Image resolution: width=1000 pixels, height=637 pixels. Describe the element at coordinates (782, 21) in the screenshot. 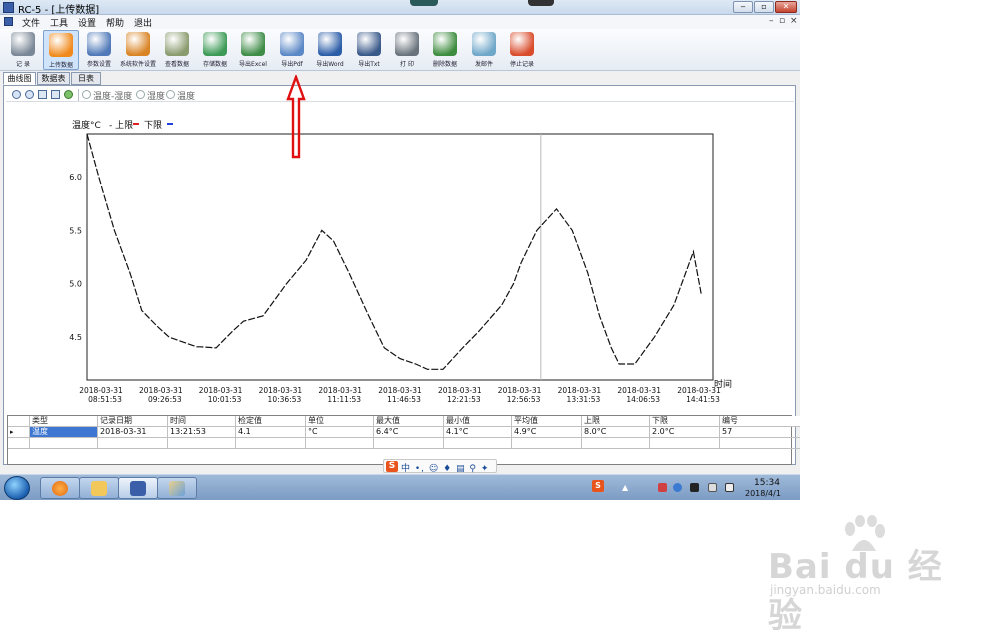

I see `mdi-restore-button: ▫` at that location.